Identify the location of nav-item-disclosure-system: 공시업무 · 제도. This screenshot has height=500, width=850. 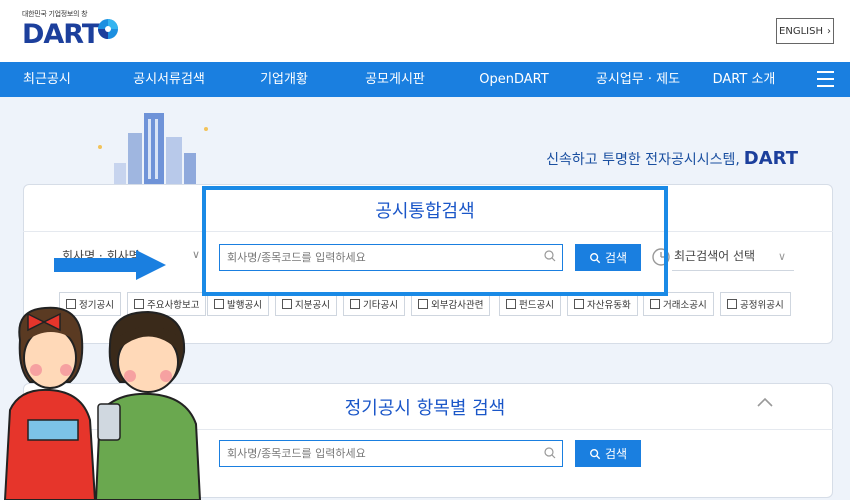
(638, 79).